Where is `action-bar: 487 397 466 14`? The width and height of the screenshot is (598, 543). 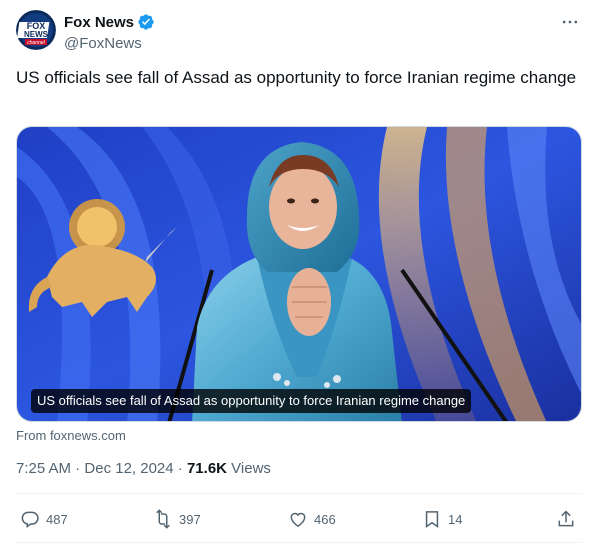 action-bar: 487 397 466 14 is located at coordinates (299, 519).